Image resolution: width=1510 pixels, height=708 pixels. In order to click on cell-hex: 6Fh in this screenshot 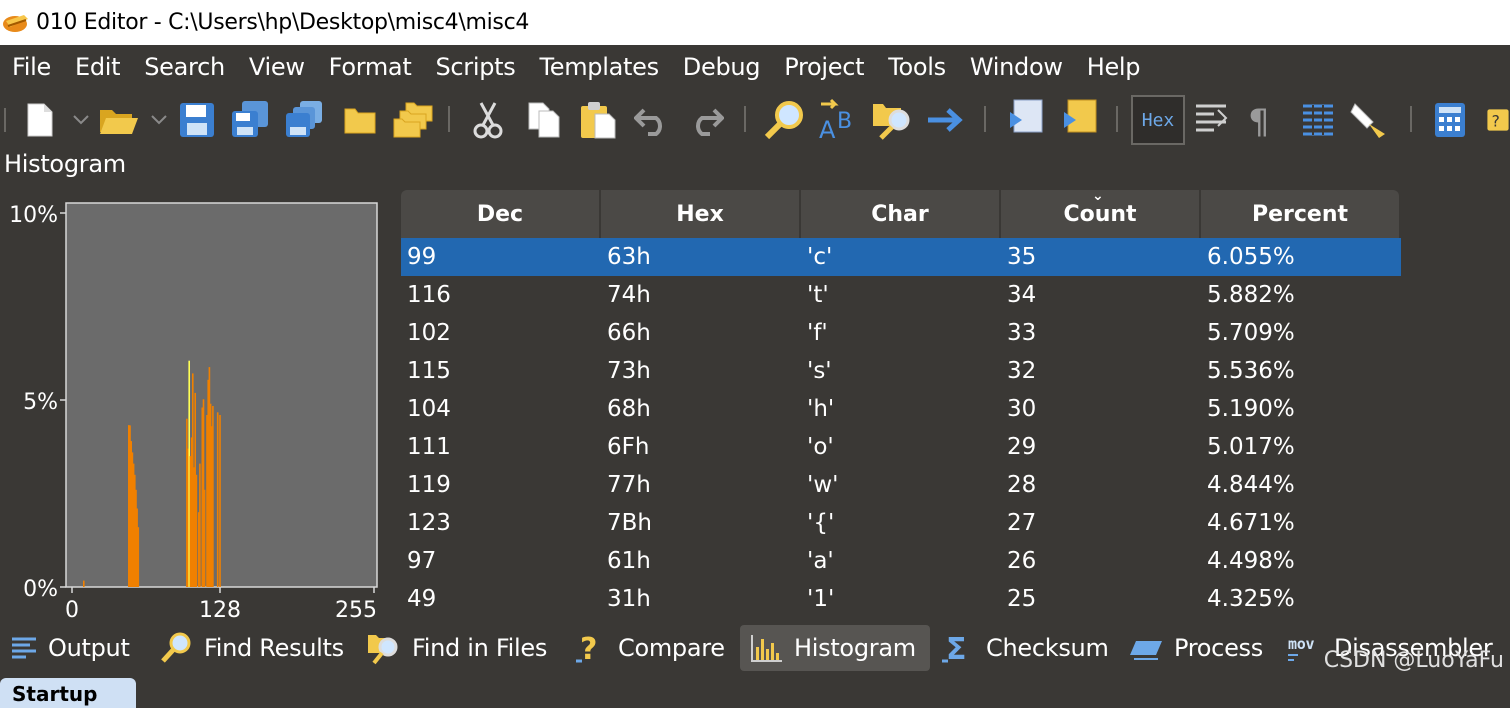, I will do `click(628, 447)`.